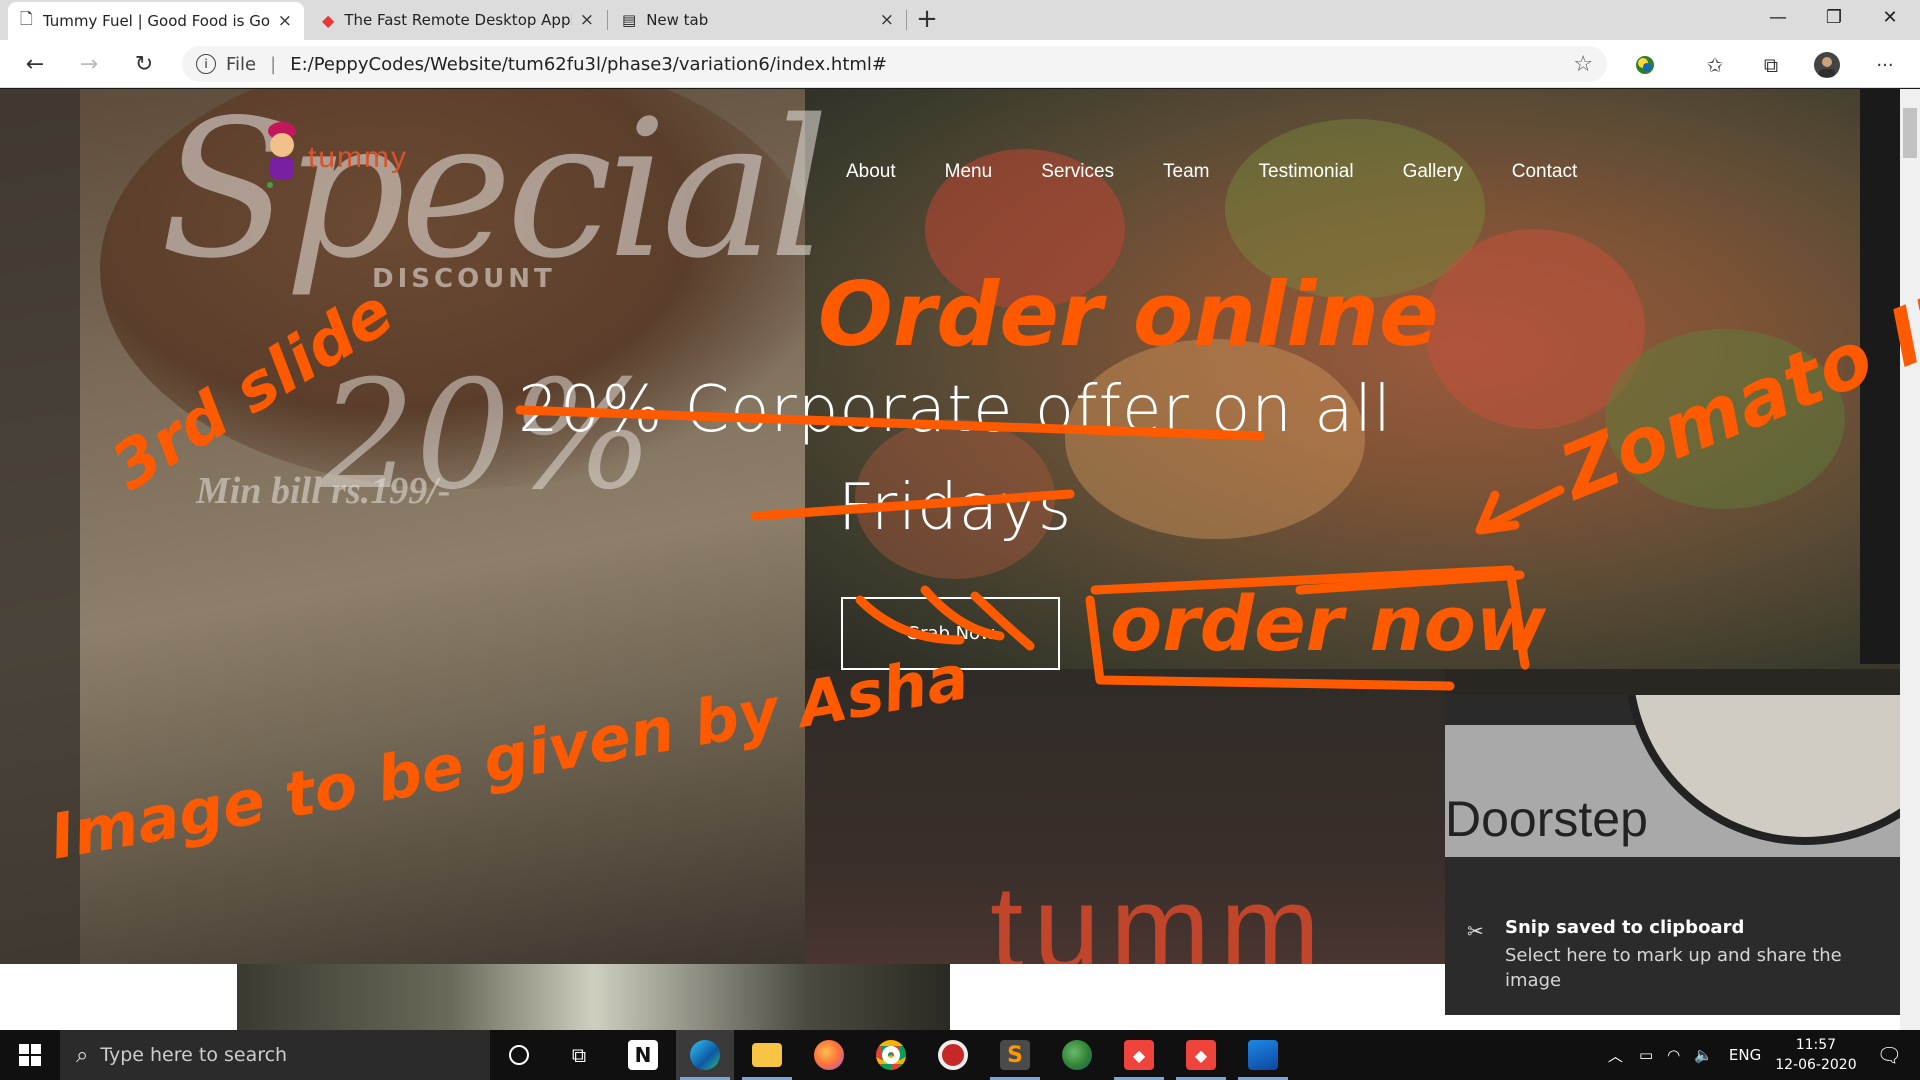 This screenshot has width=1920, height=1080. I want to click on nav-team: Team, so click(1186, 172).